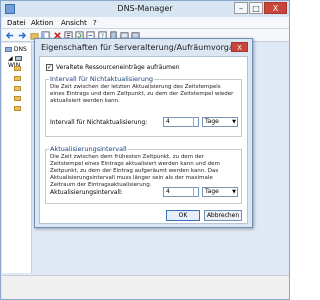 This screenshot has width=320, height=300. I want to click on maximize-button: □, so click(256, 8).